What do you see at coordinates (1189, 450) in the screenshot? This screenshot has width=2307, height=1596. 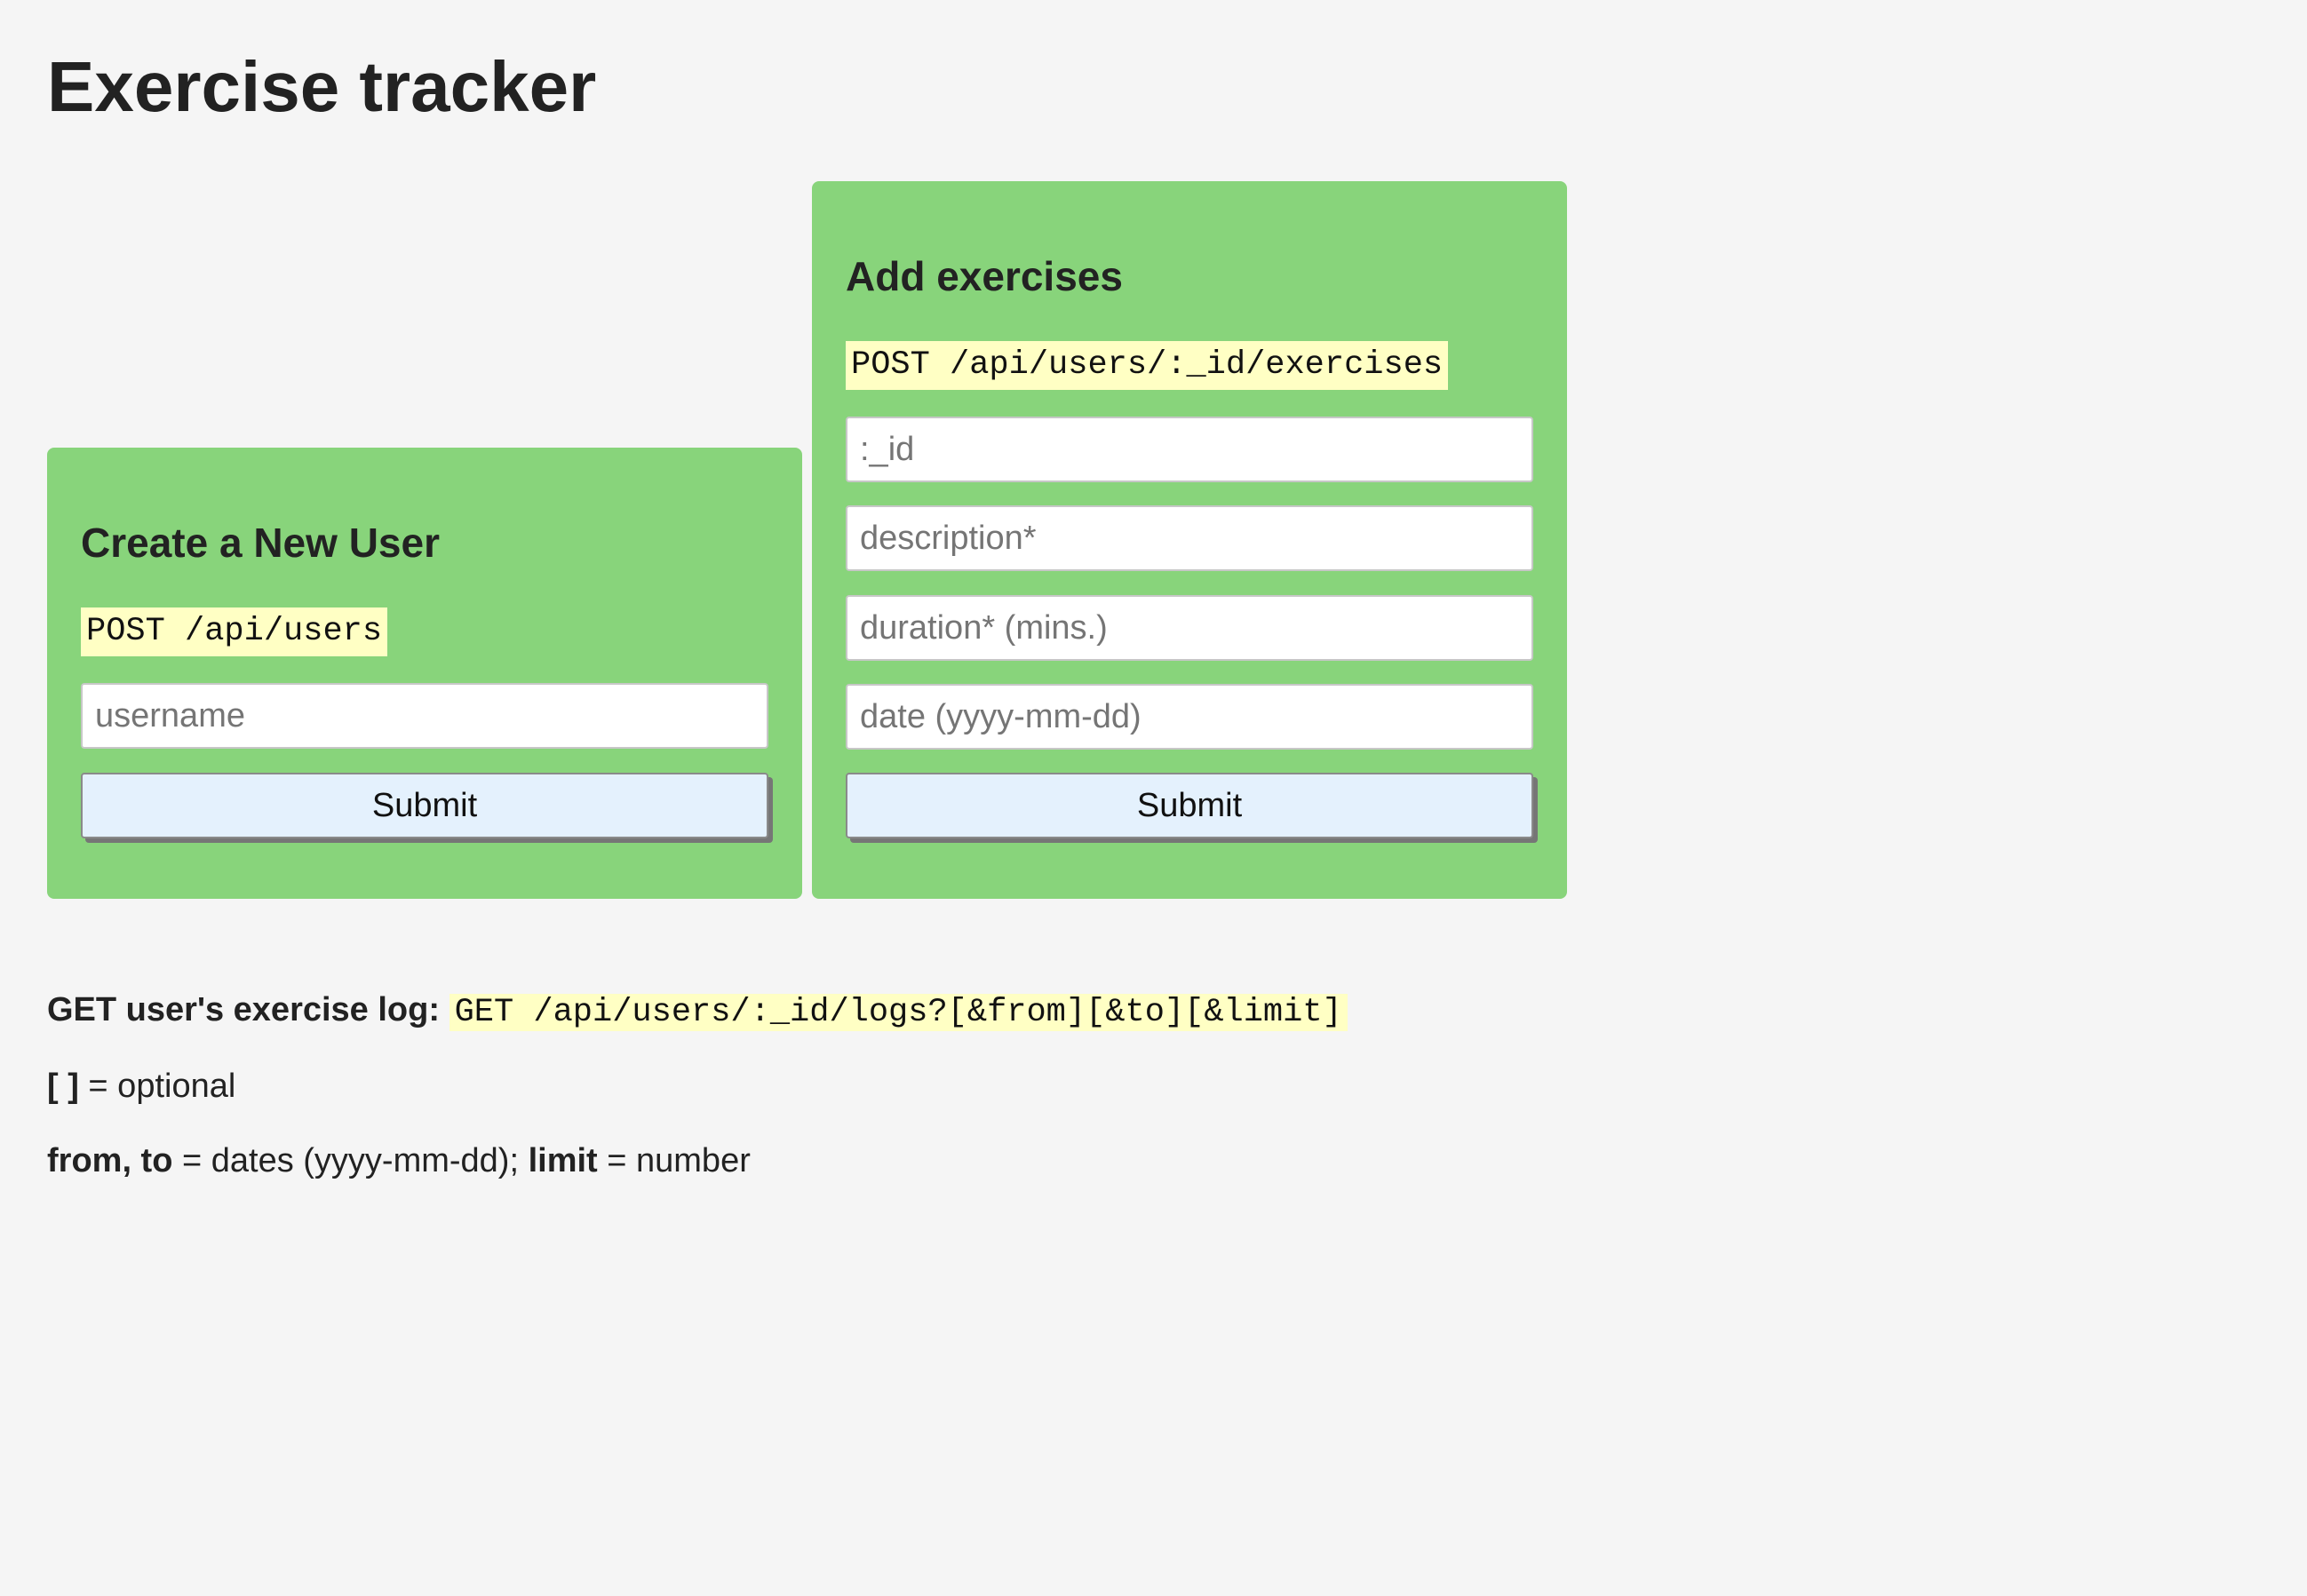 I see `user-id-input` at bounding box center [1189, 450].